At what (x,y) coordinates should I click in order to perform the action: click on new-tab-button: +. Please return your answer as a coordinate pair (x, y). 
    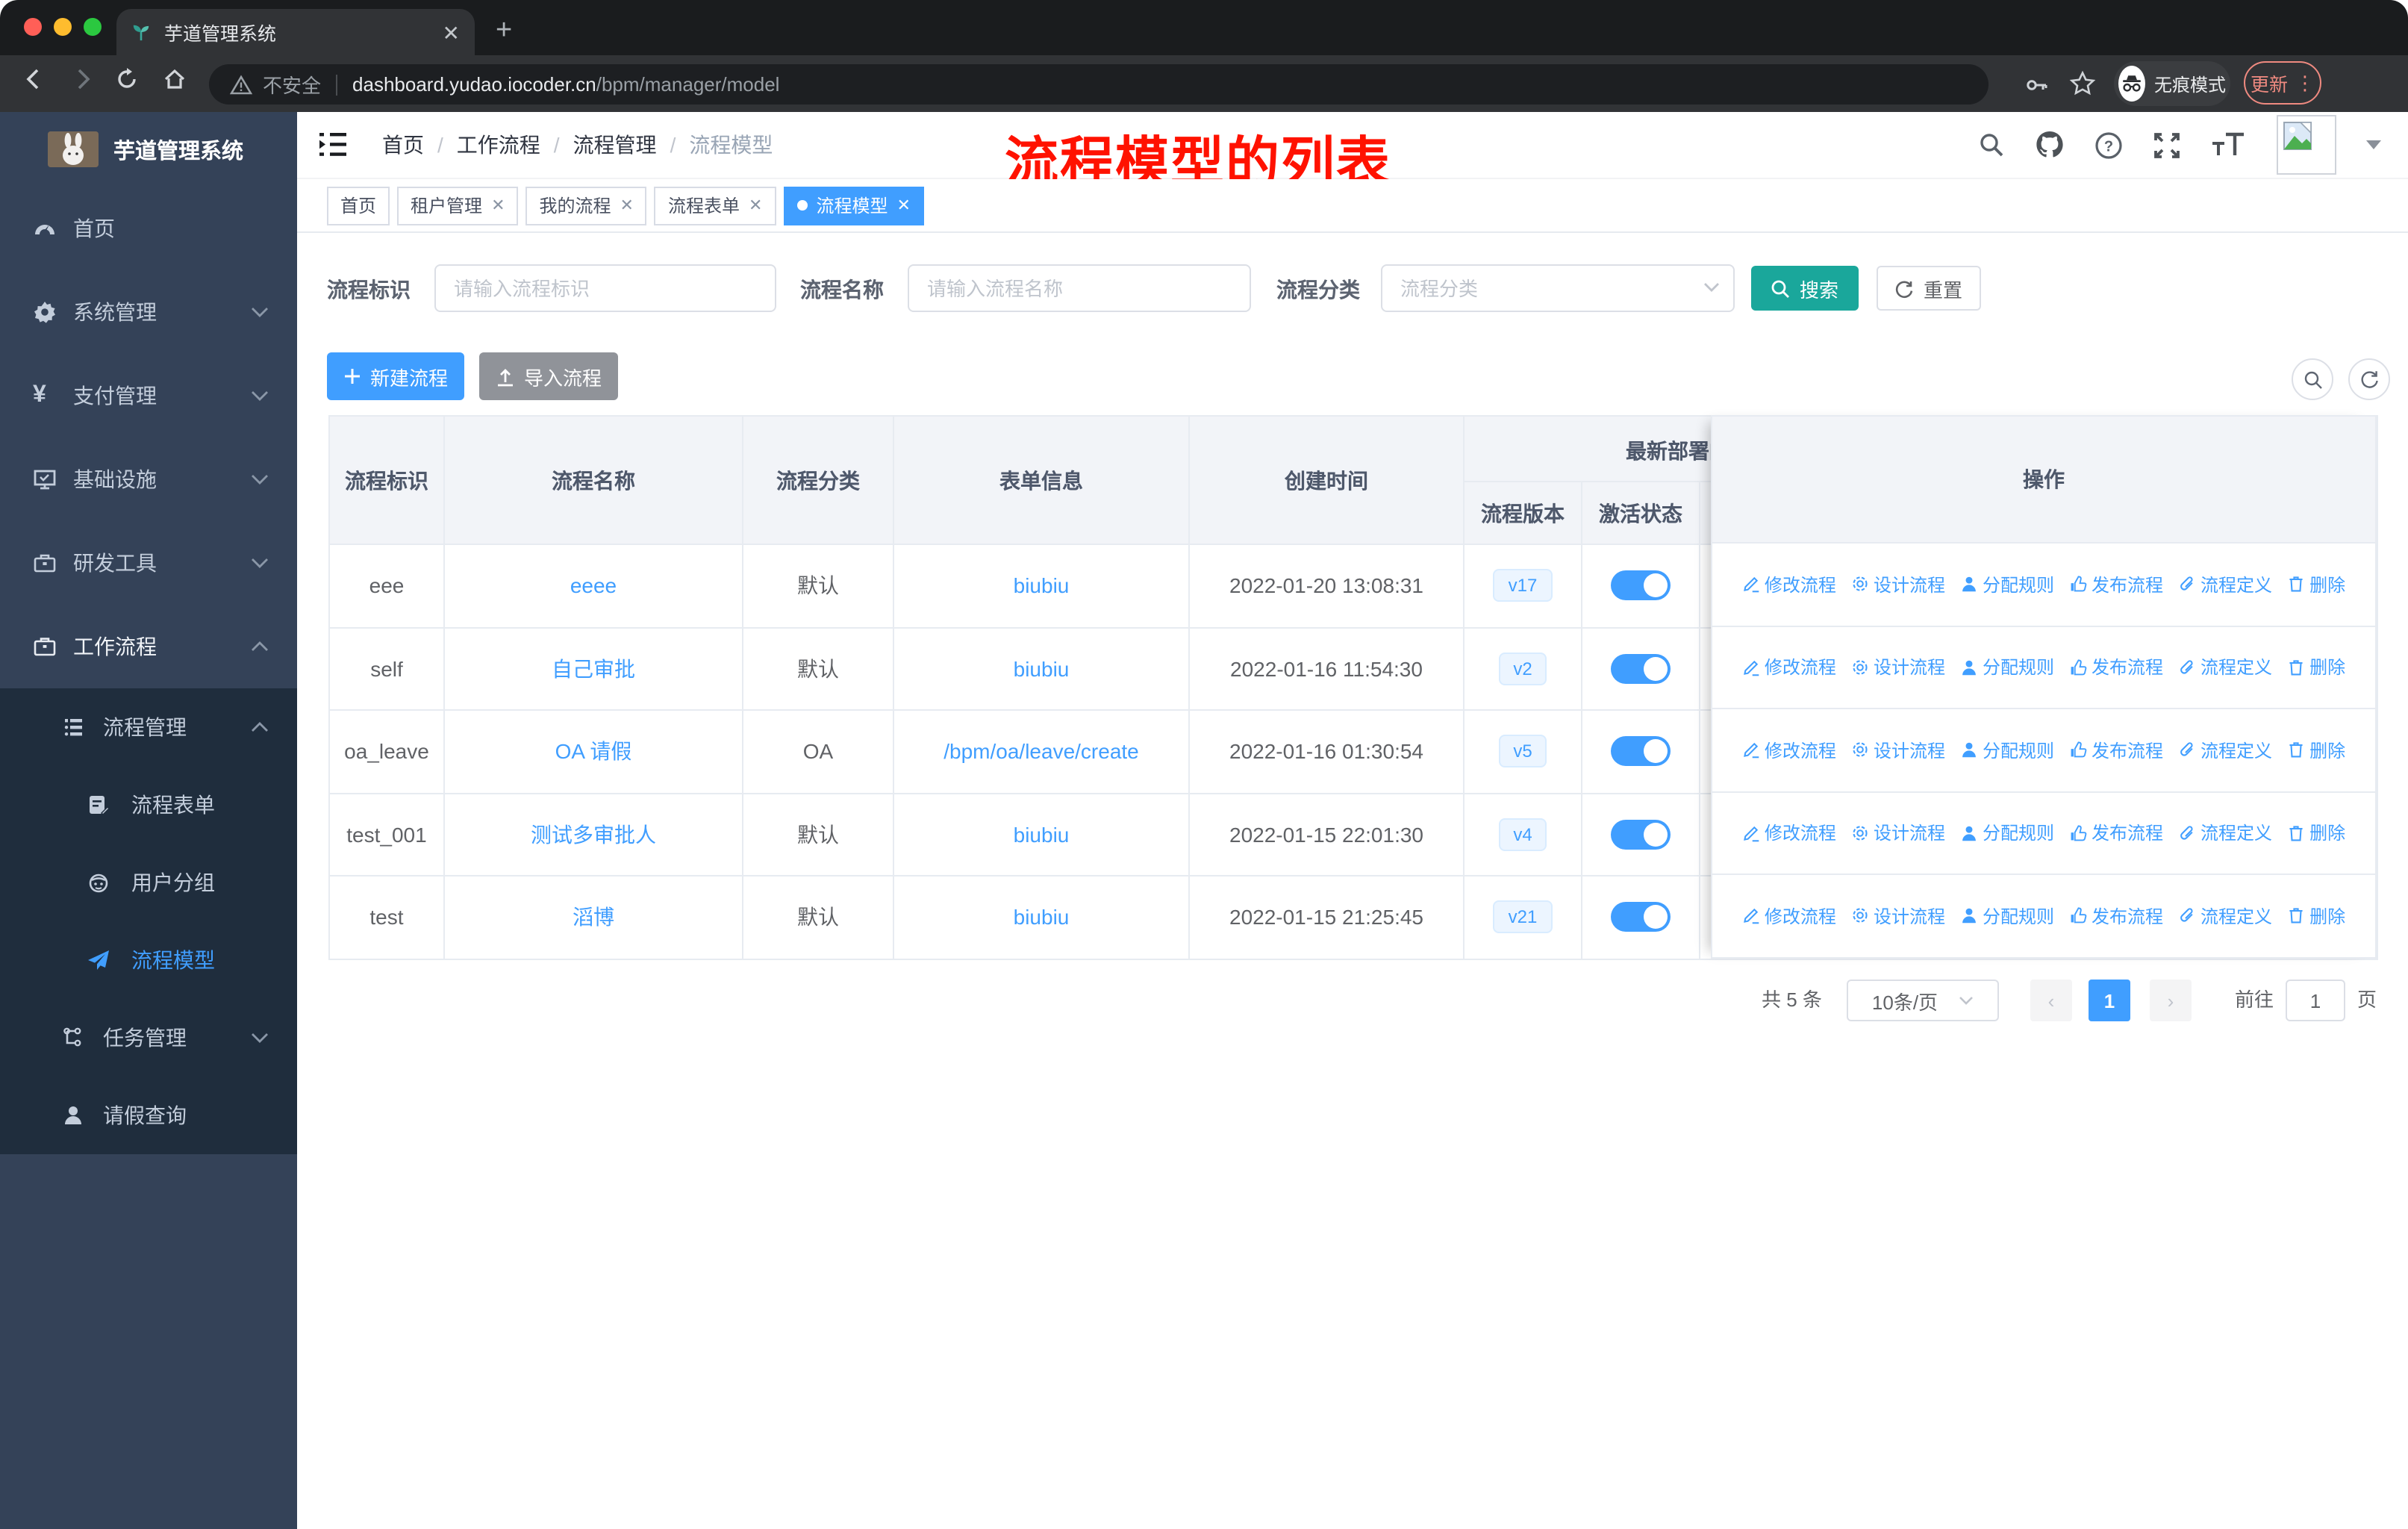
    Looking at the image, I should click on (504, 31).